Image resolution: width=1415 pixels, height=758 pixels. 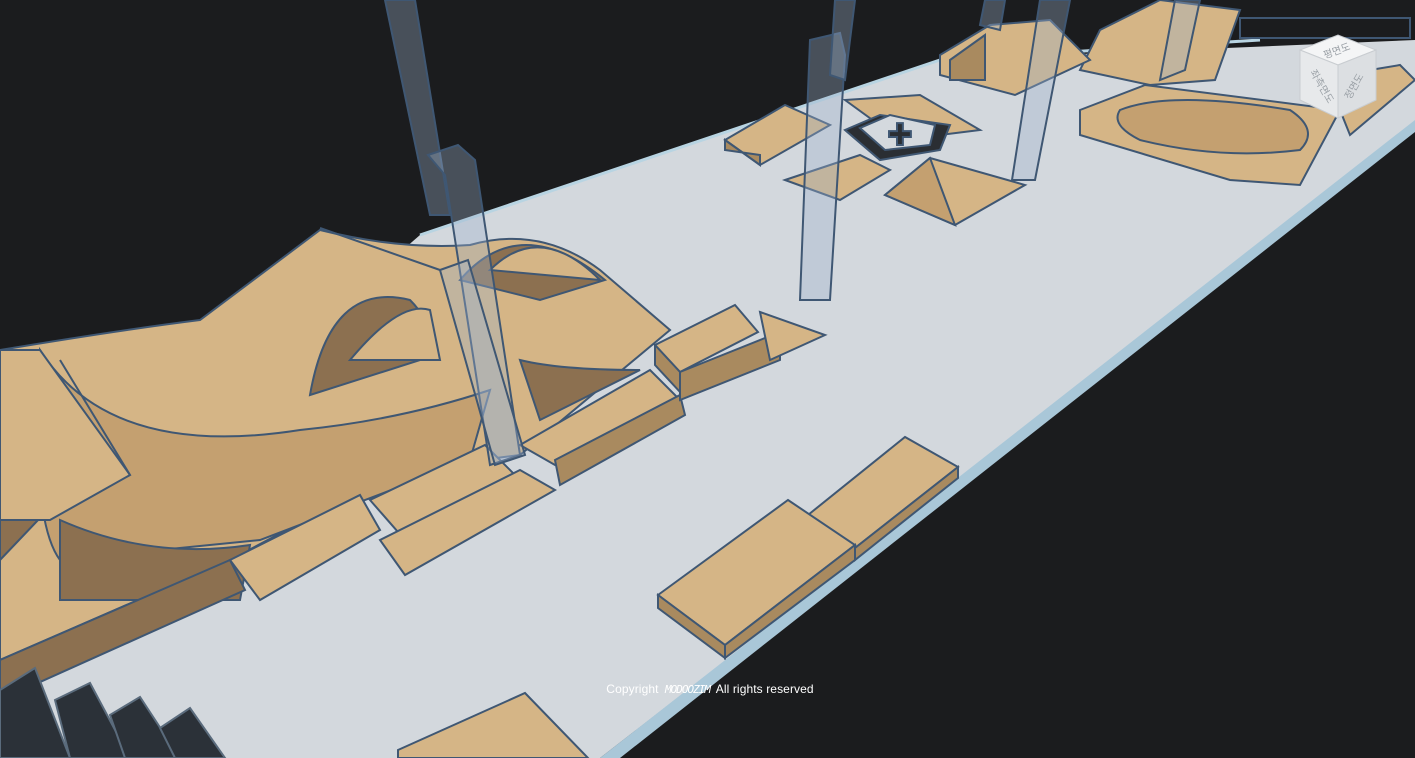 What do you see at coordinates (688, 689) in the screenshot?
I see `brand-logo-text: MODOOZIM` at bounding box center [688, 689].